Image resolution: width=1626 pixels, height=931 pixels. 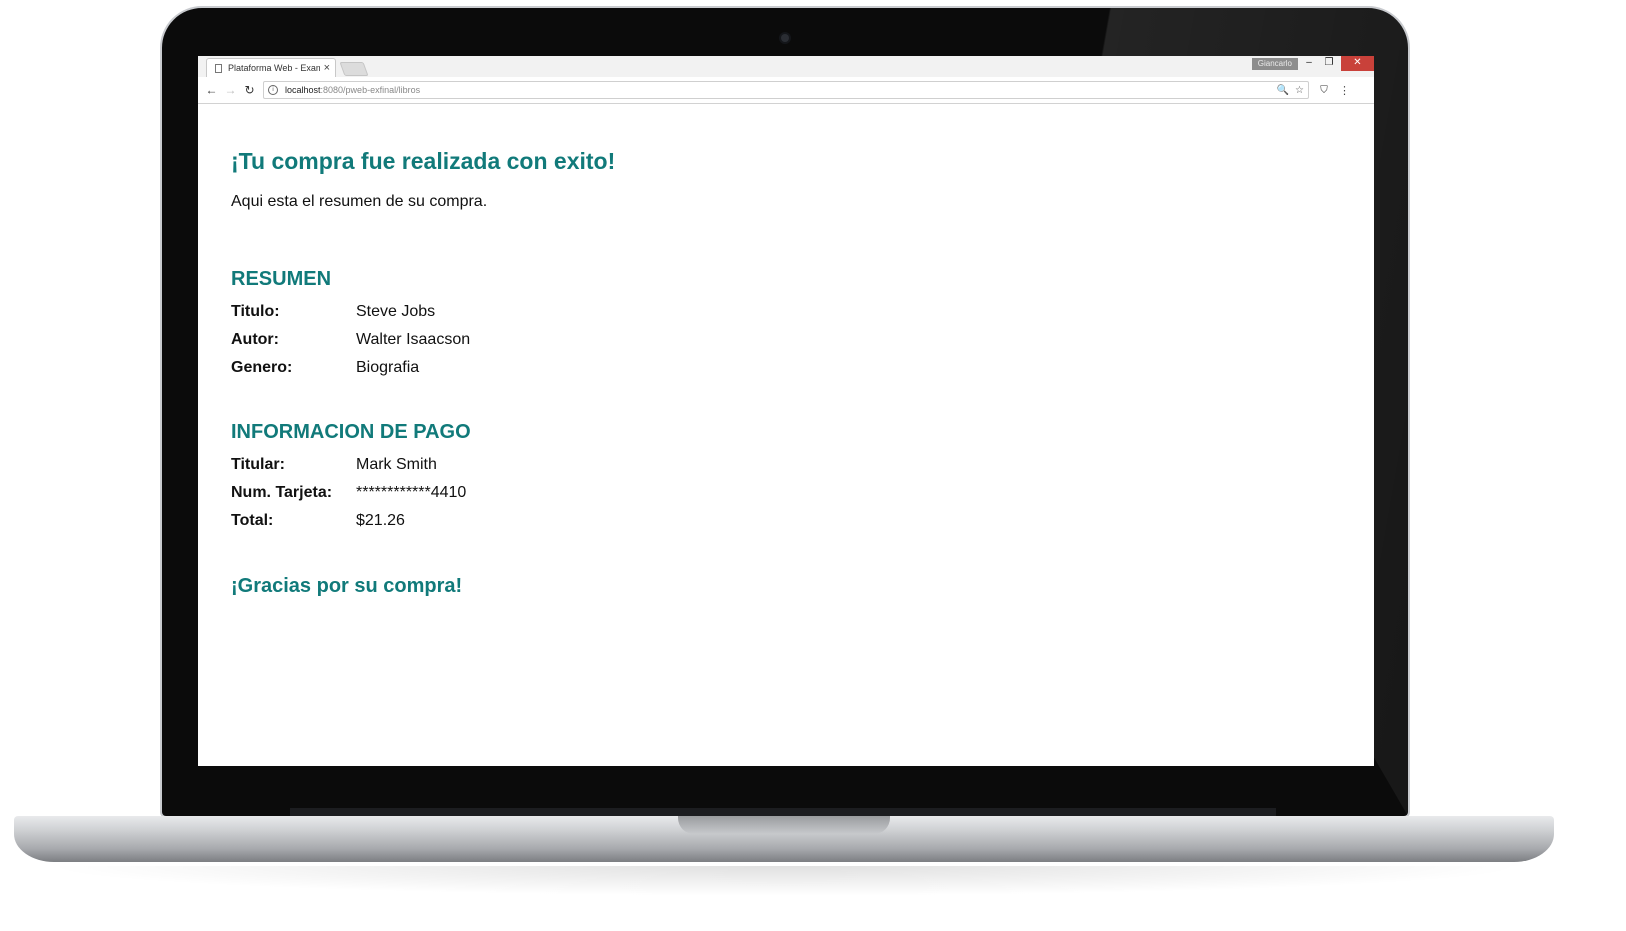 What do you see at coordinates (785, 38) in the screenshot?
I see `camera-icon` at bounding box center [785, 38].